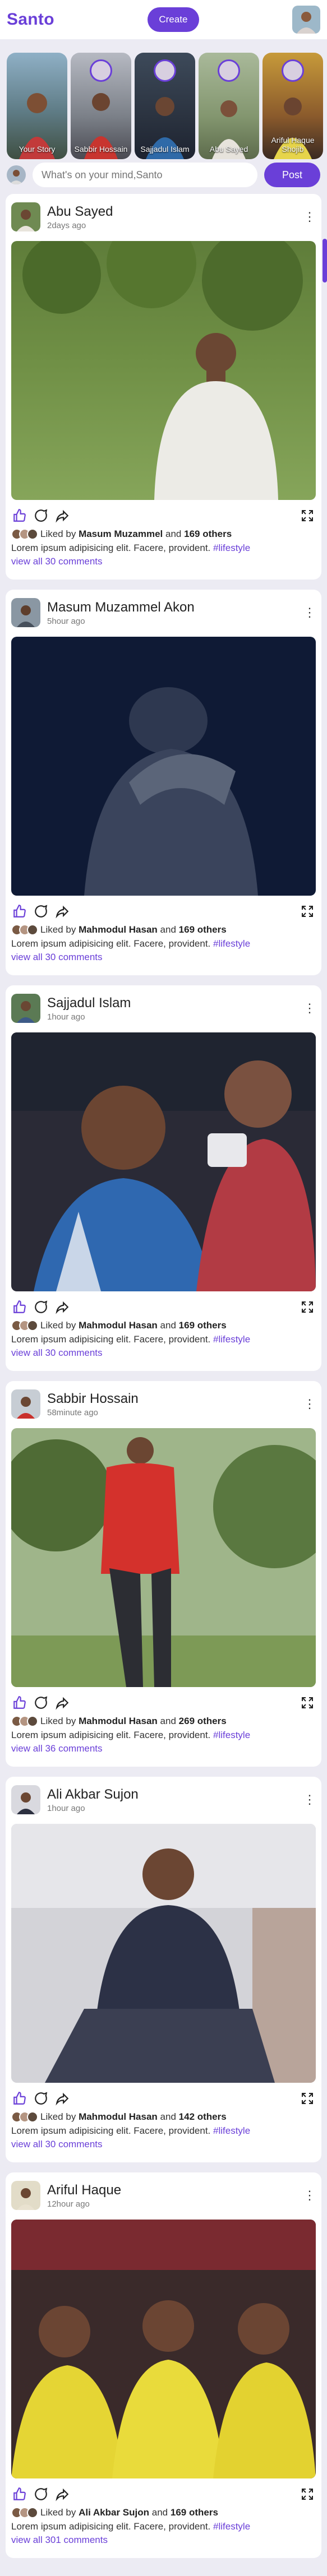 This screenshot has width=327, height=2576. Describe the element at coordinates (165, 106) in the screenshot. I see `story-card: Sajjadul Islam` at that location.